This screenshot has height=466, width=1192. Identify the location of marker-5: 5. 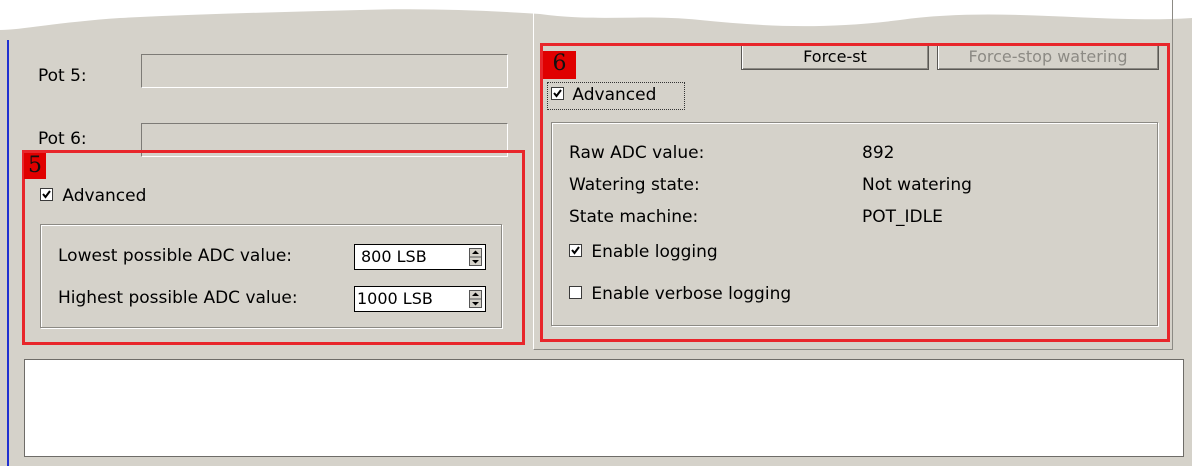
(35, 166).